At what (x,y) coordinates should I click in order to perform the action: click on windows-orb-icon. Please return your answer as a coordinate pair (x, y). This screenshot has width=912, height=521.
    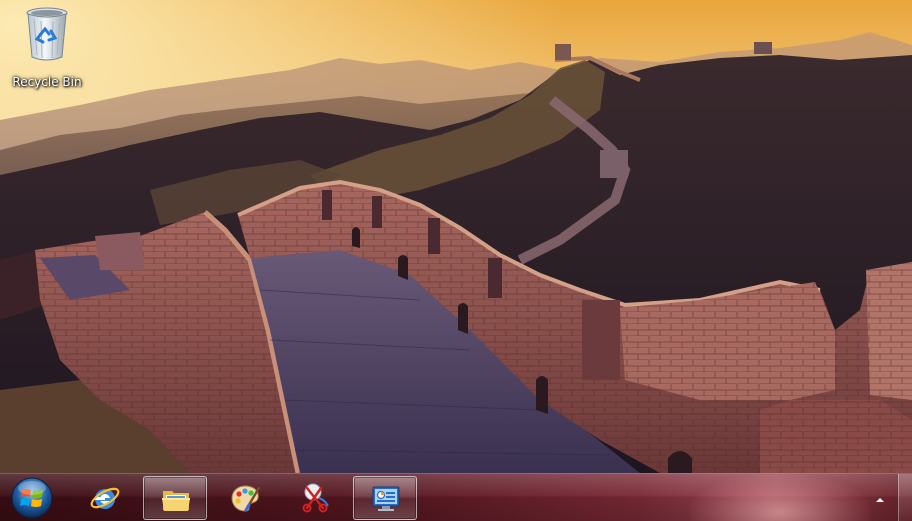
    Looking at the image, I should click on (32, 498).